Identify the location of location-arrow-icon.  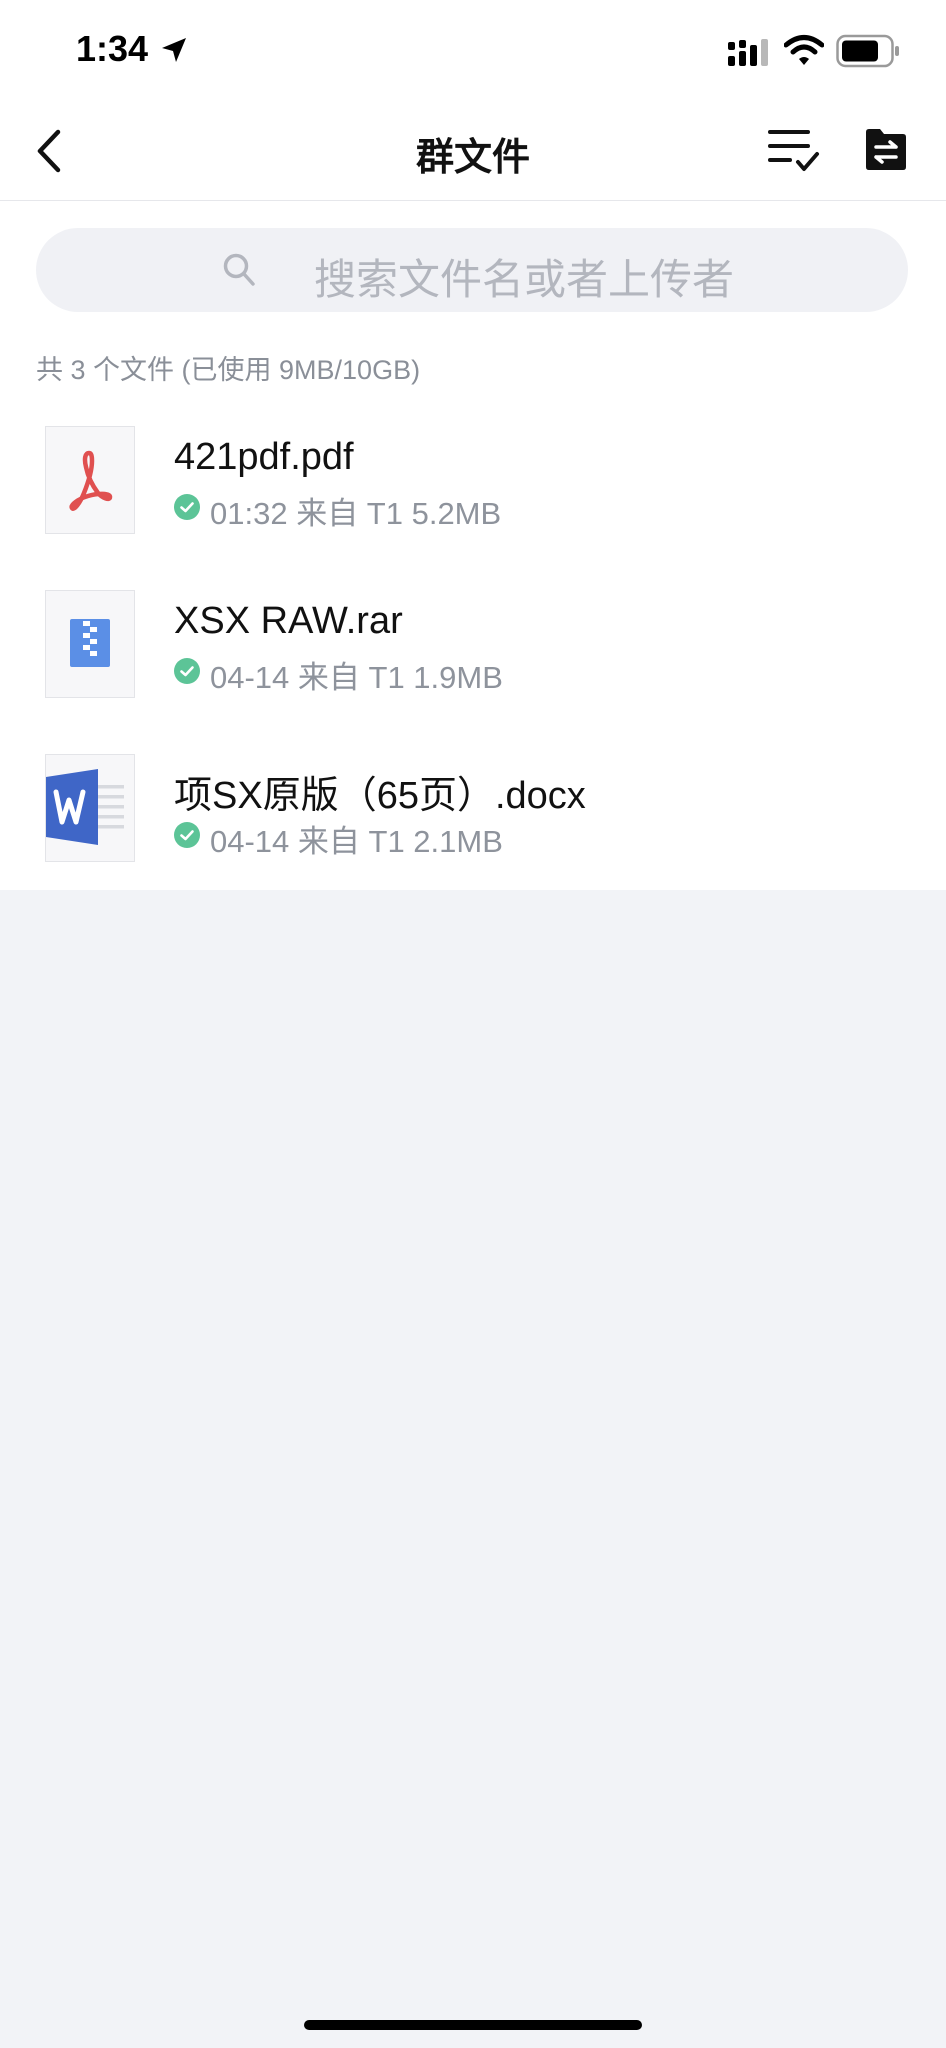
(174, 50).